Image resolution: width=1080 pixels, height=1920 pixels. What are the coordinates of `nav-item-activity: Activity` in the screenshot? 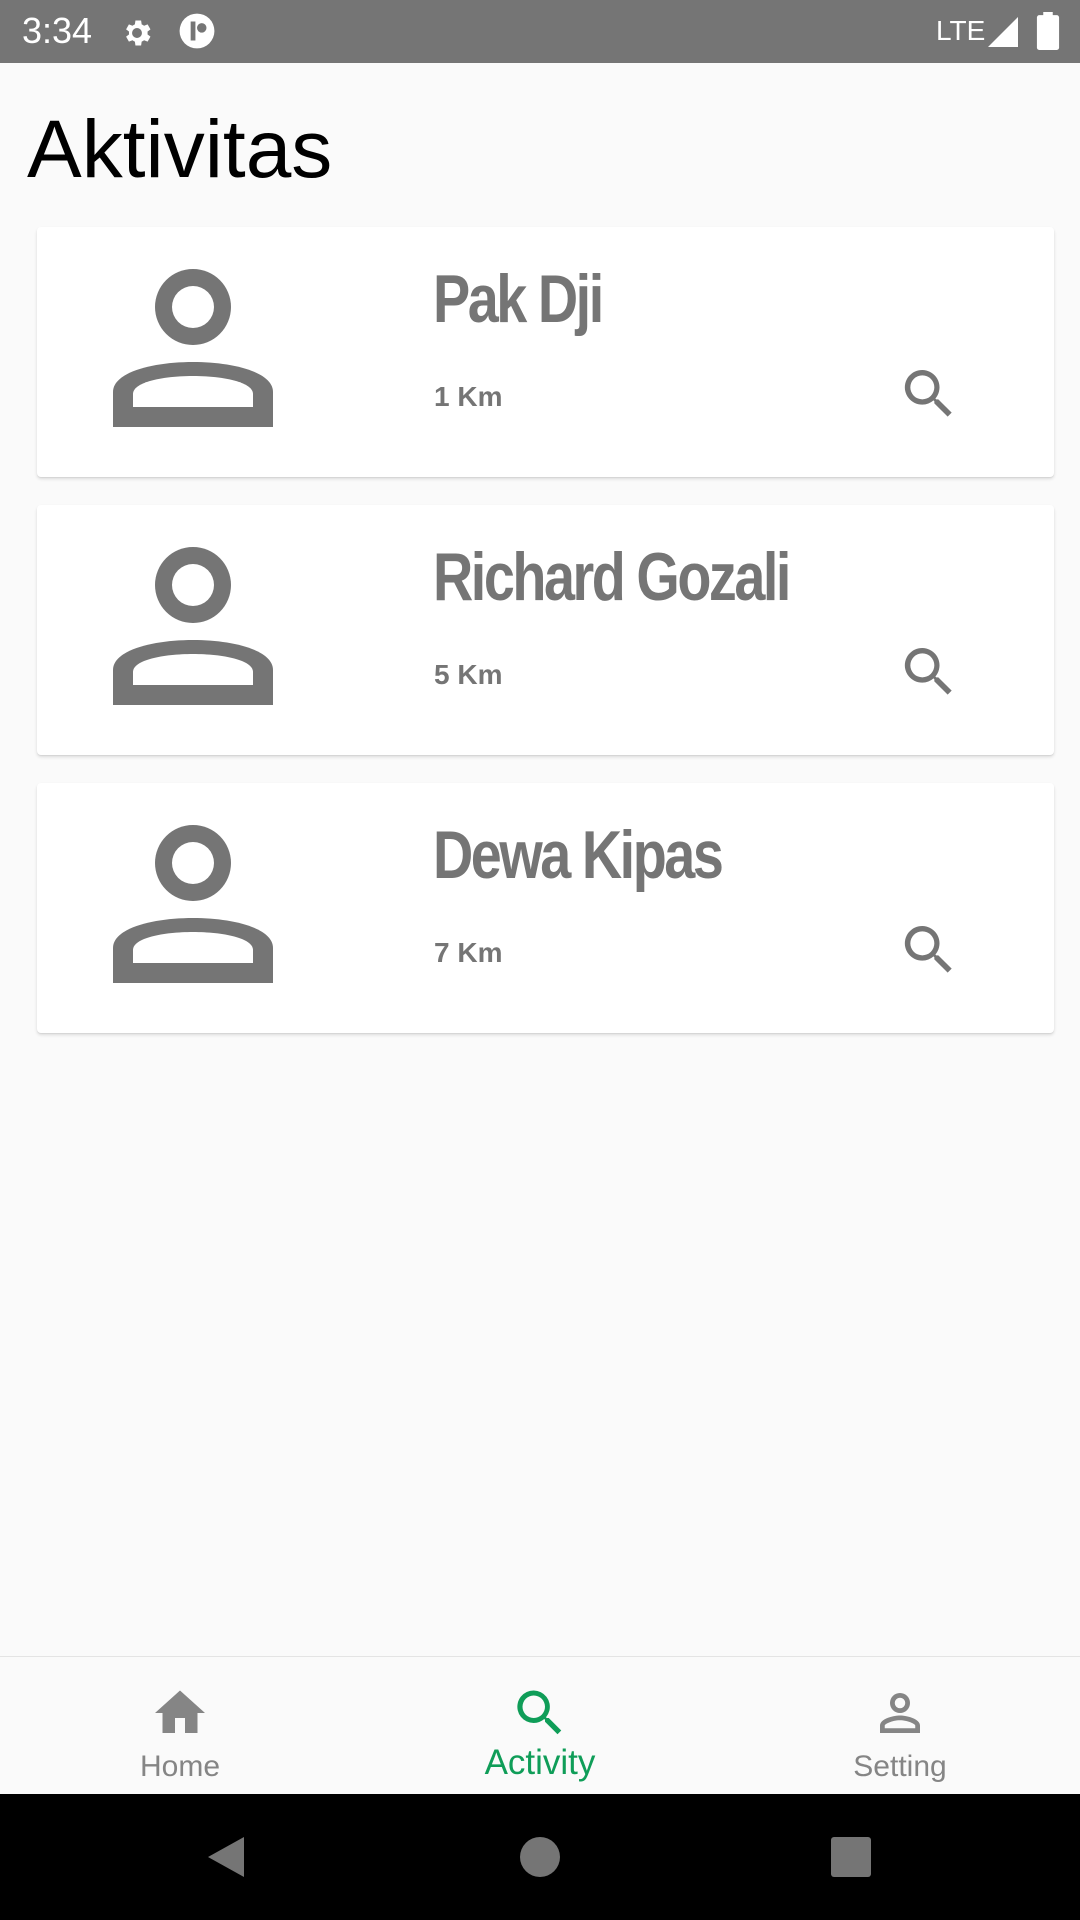 It's located at (540, 1726).